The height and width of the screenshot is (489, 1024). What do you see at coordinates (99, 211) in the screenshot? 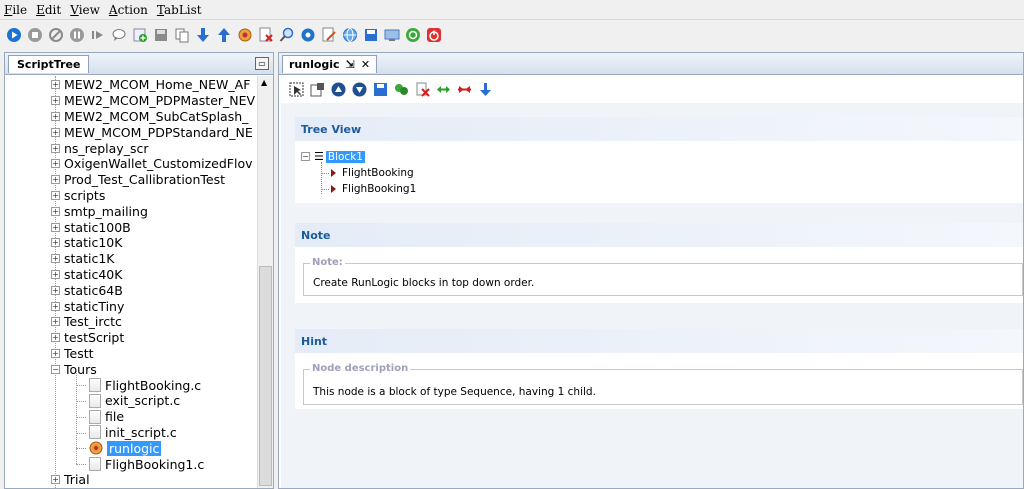
I see `tree-folder-item: + smtp_mailing` at bounding box center [99, 211].